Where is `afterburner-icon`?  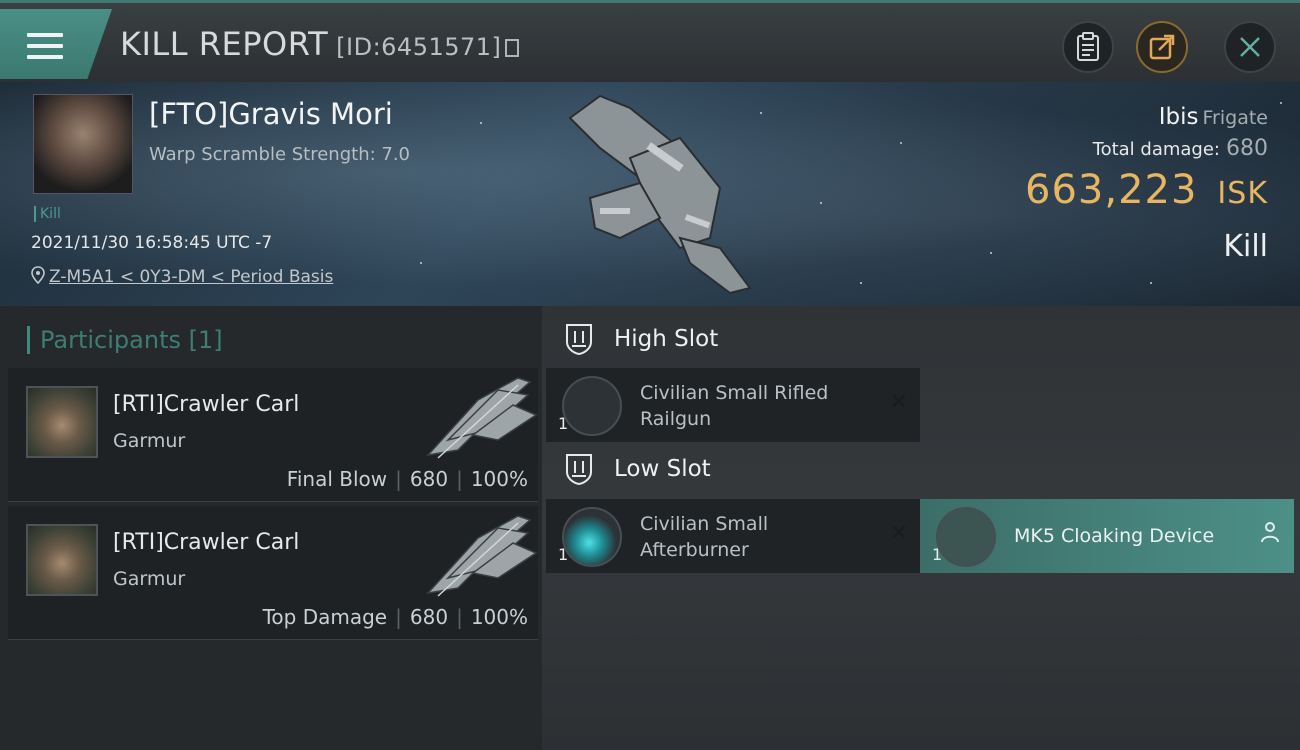
afterburner-icon is located at coordinates (592, 537).